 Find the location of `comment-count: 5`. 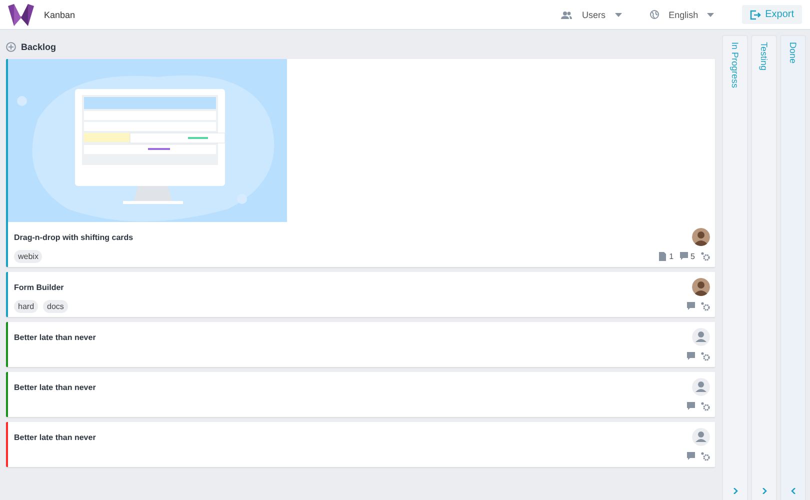

comment-count: 5 is located at coordinates (692, 256).